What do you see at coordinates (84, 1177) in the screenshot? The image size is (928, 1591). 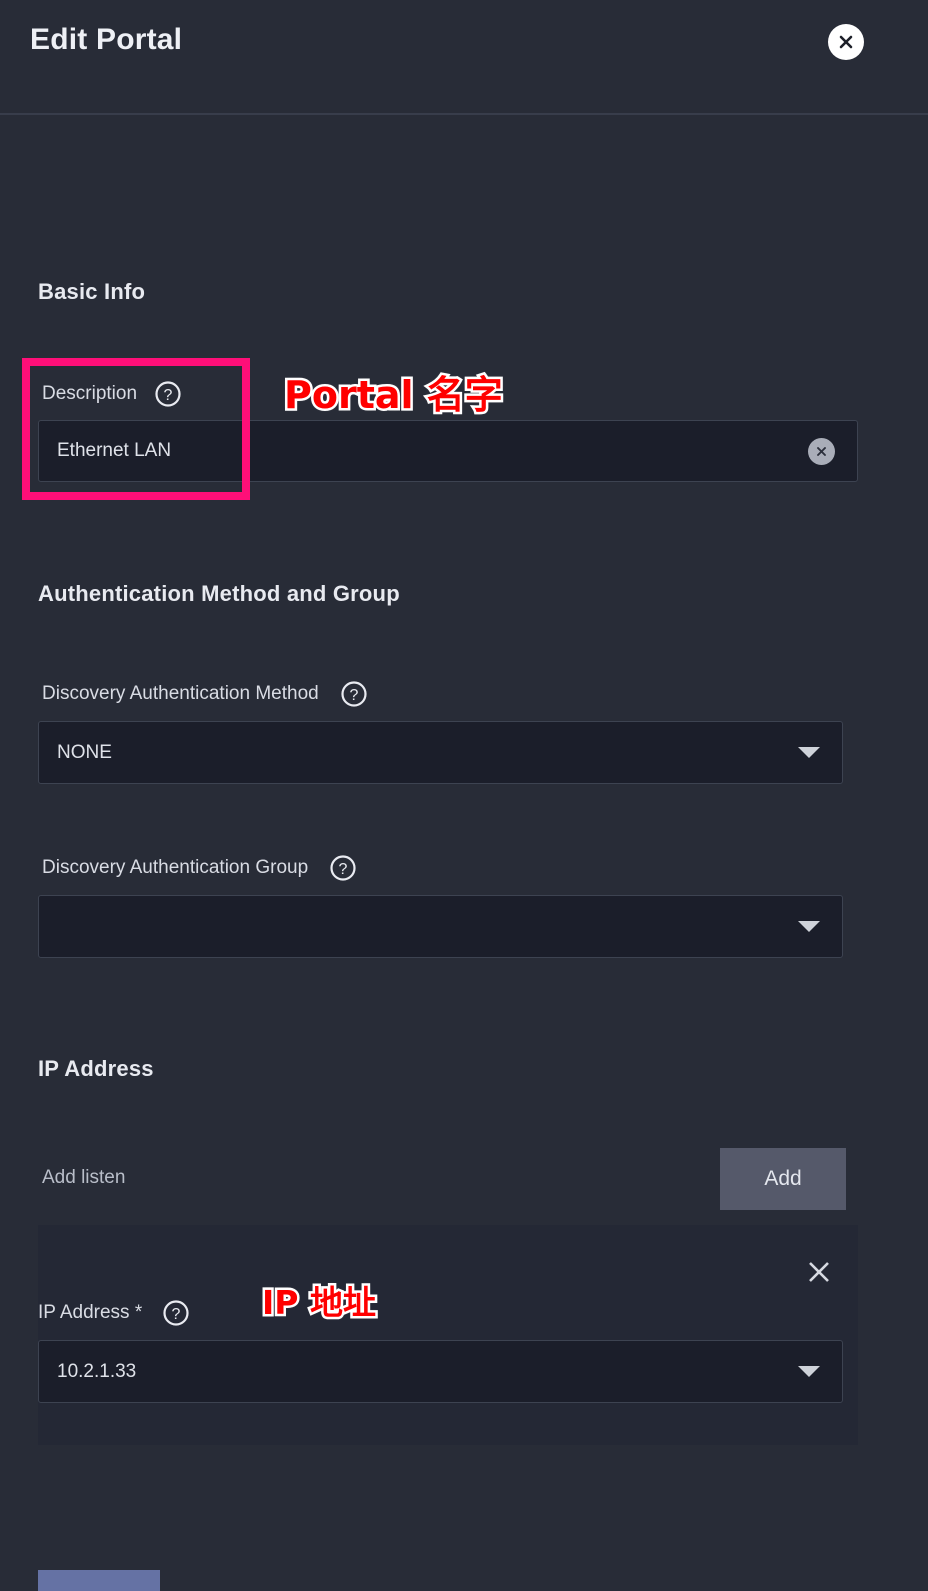 I see `add-listen-label: Add listen` at bounding box center [84, 1177].